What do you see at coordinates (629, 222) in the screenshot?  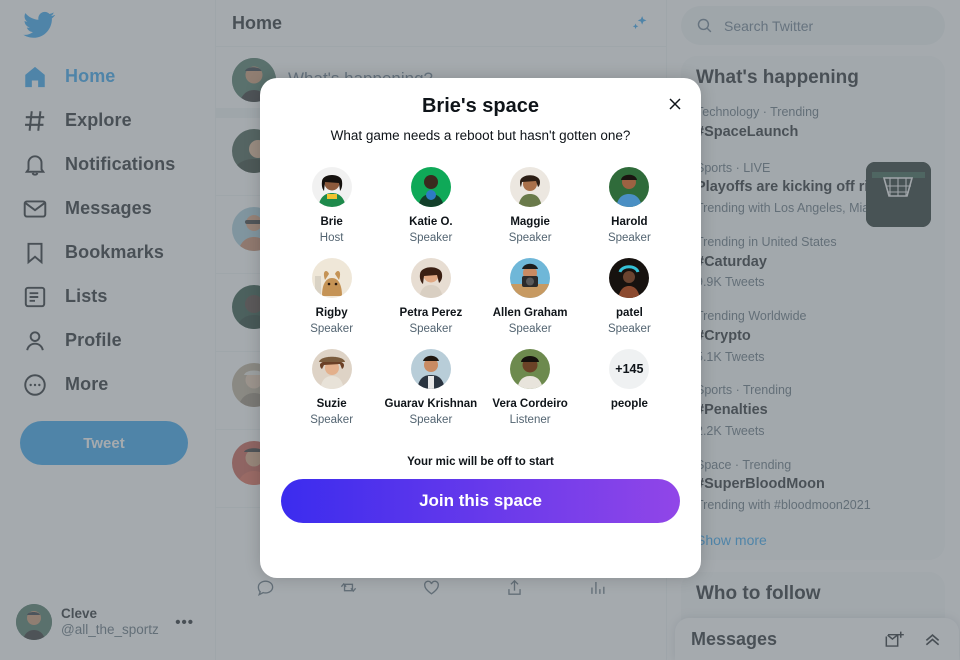 I see `participant-name: Harold` at bounding box center [629, 222].